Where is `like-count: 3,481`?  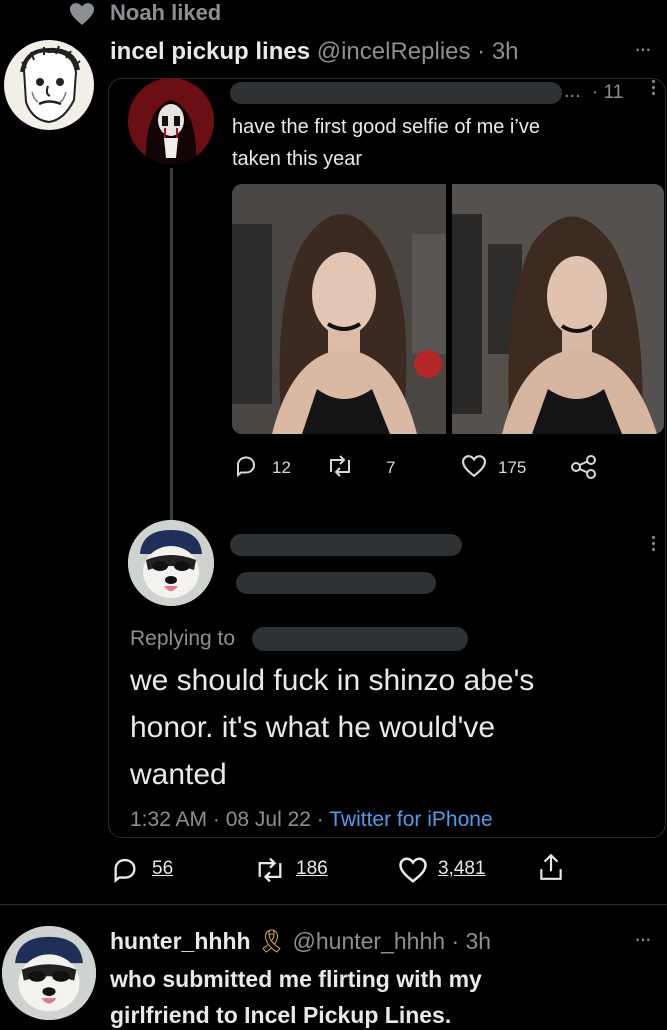
like-count: 3,481 is located at coordinates (462, 869).